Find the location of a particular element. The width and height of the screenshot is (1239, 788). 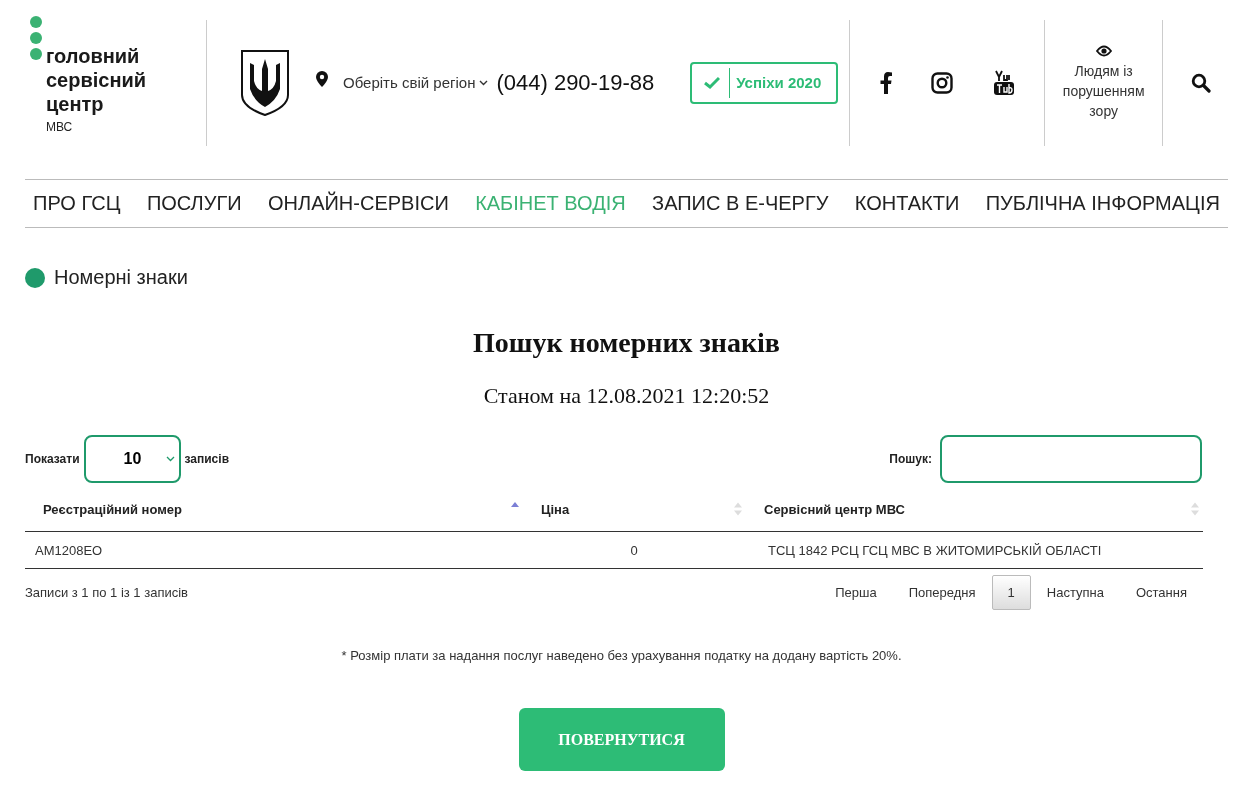

page-subtitle: Станом на 12.08.2021 12:20:52 is located at coordinates (626, 396).